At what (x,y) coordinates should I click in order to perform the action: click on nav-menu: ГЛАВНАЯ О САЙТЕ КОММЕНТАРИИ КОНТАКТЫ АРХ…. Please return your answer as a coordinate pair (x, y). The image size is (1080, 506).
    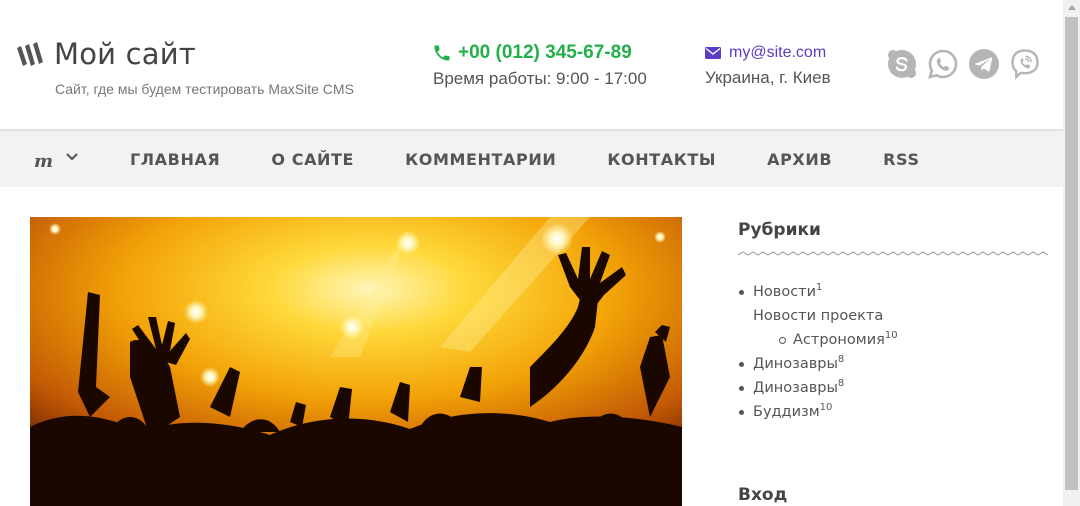
    Looking at the image, I should click on (550, 159).